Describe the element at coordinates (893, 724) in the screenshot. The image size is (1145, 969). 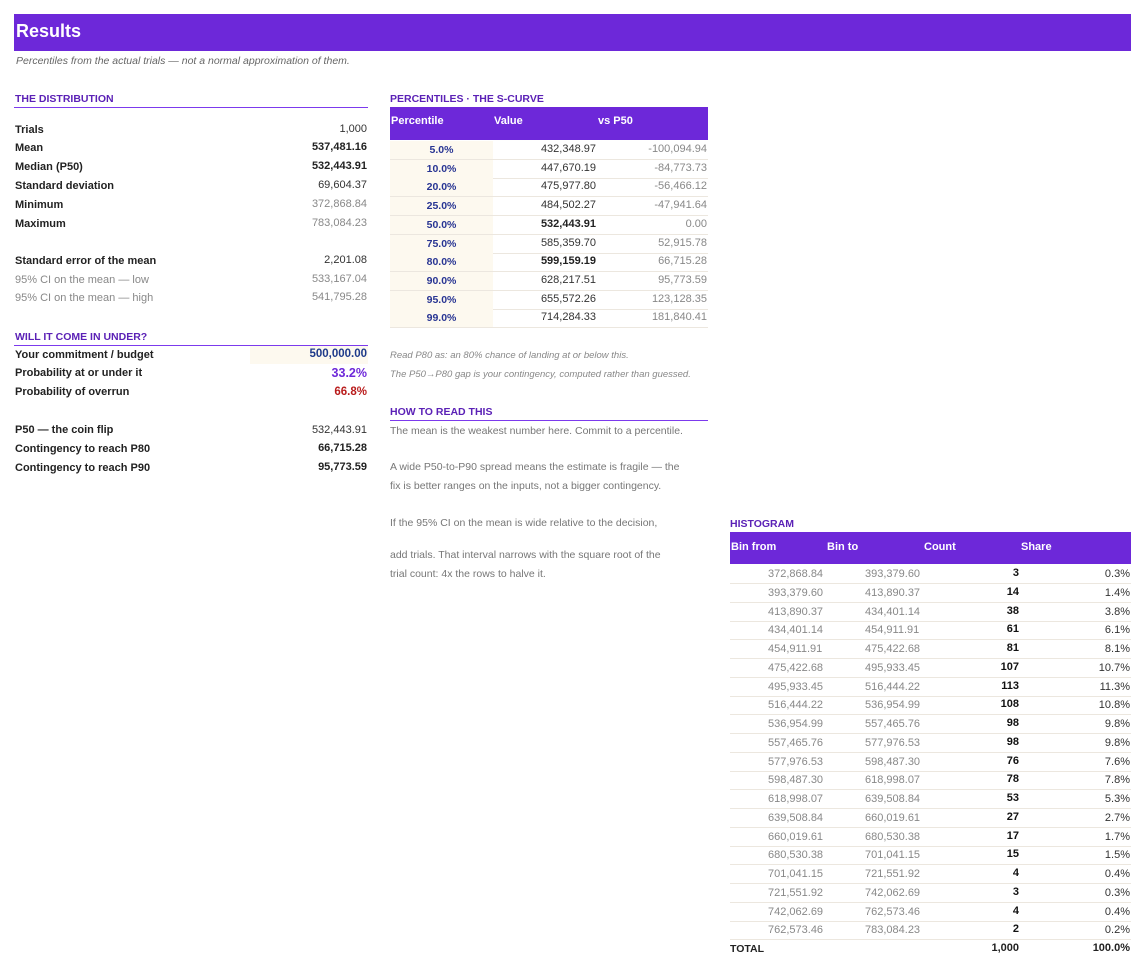
I see `hist-bin-to: 557,465.76` at that location.